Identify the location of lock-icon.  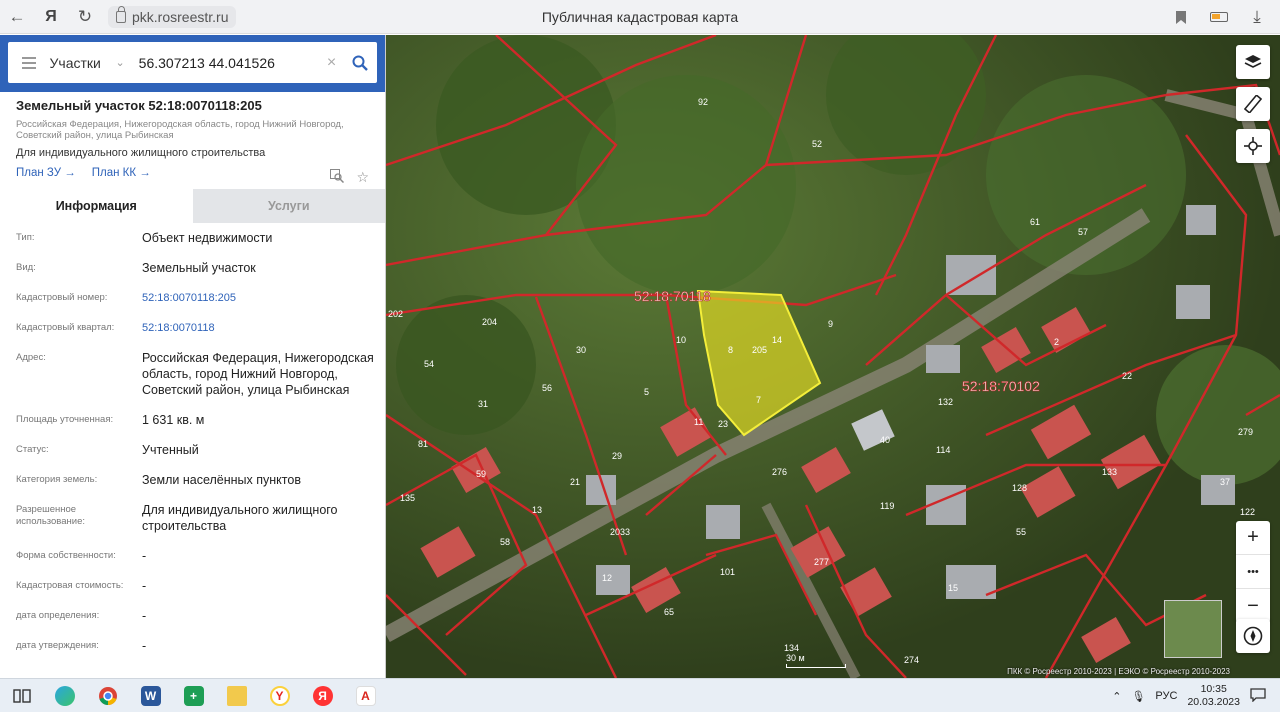
(121, 14).